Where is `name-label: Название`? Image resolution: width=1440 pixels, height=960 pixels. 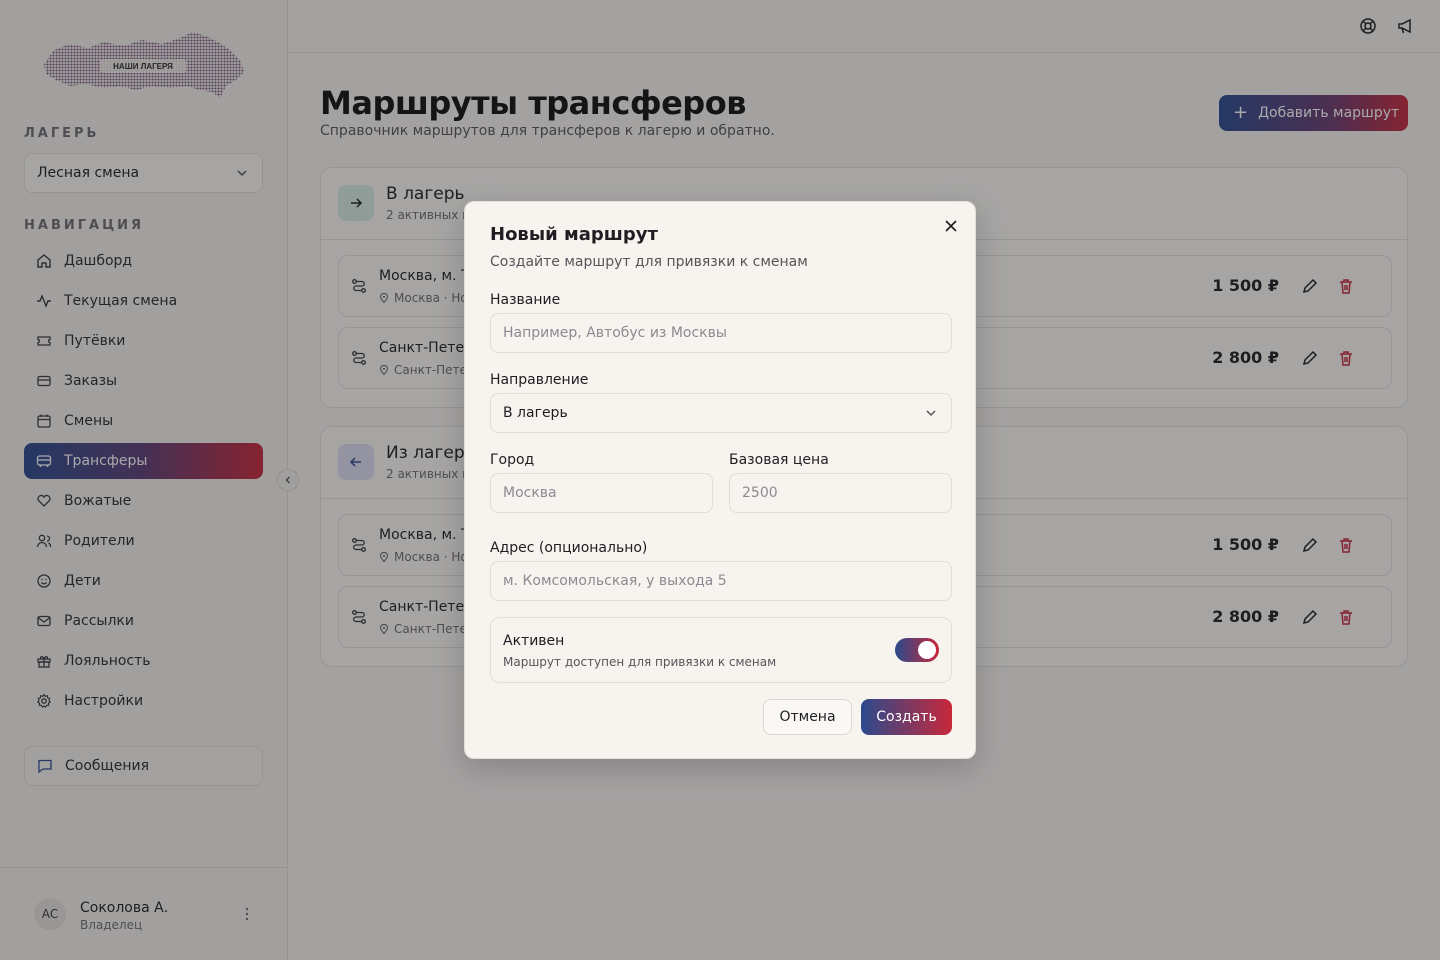 name-label: Название is located at coordinates (525, 300).